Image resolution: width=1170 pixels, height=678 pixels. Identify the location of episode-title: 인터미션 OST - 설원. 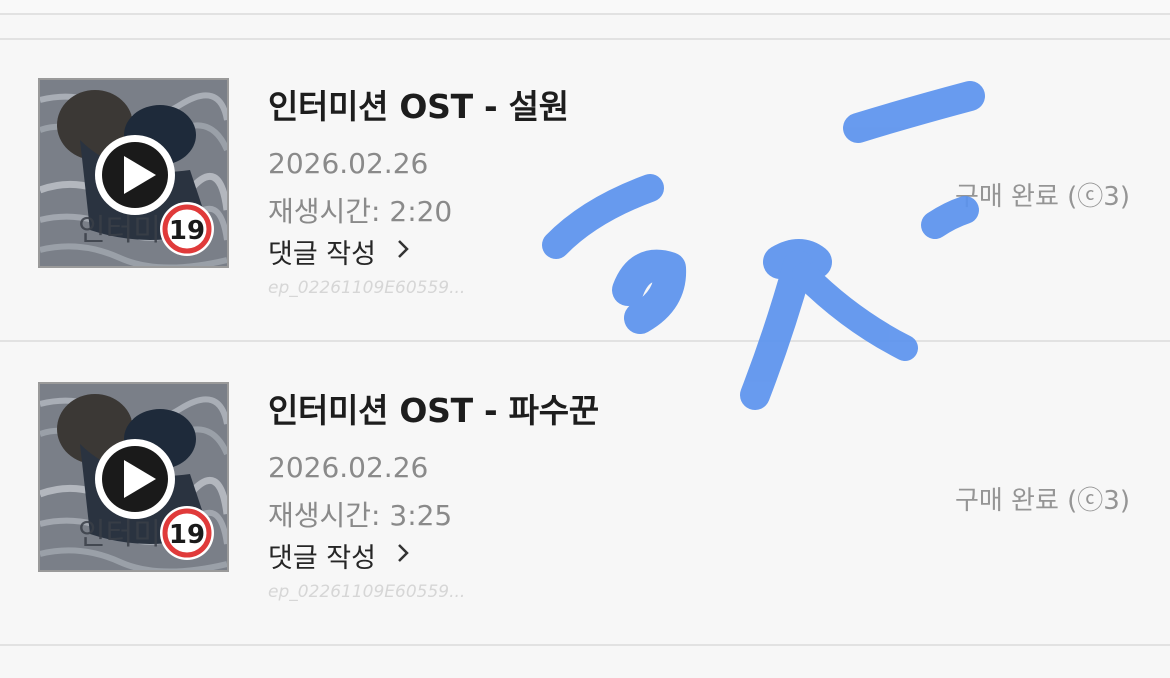
(418, 104).